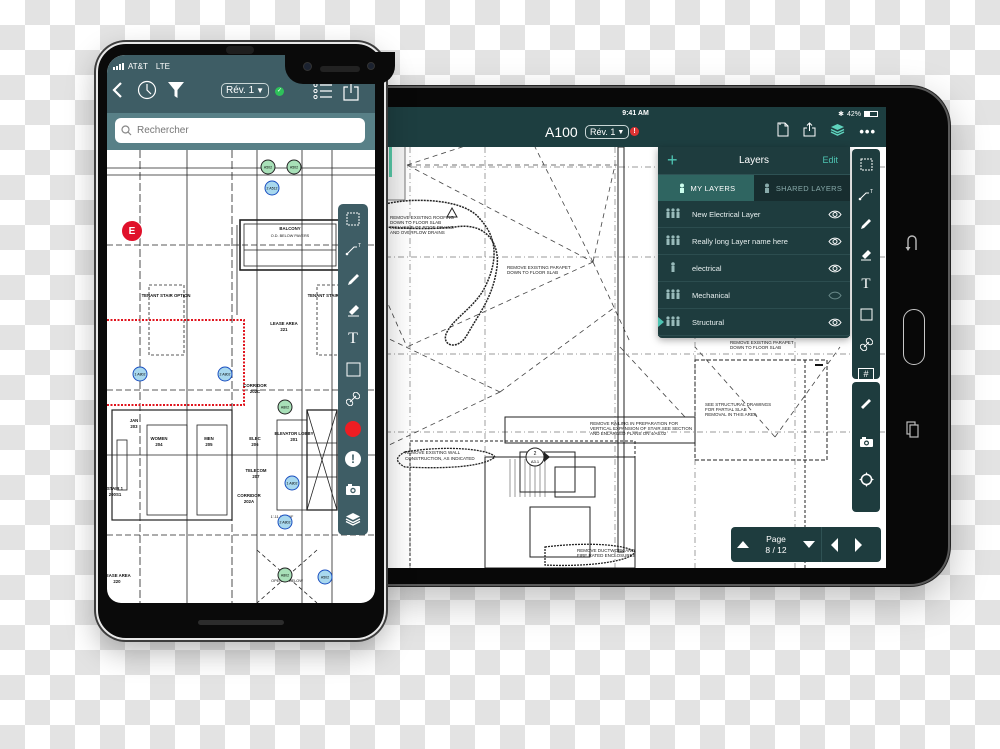 The width and height of the screenshot is (1000, 749). Describe the element at coordinates (713, 188) in the screenshot. I see `tab-label: MY LAYERS` at that location.